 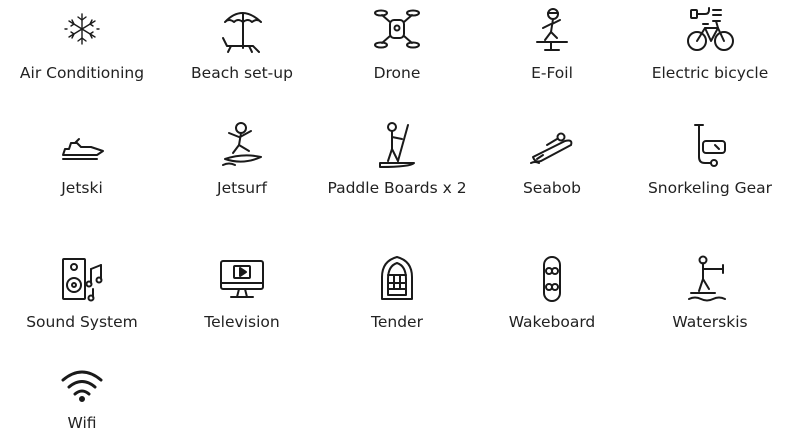 I want to click on amenity-air-conditioning: Air Conditioning, so click(x=82, y=44).